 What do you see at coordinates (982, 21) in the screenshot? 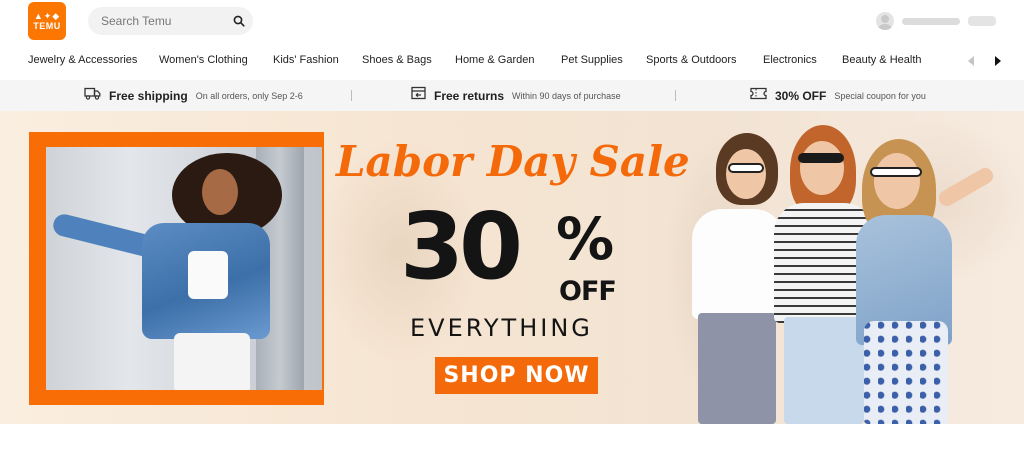
I see `account-extra-redacted` at bounding box center [982, 21].